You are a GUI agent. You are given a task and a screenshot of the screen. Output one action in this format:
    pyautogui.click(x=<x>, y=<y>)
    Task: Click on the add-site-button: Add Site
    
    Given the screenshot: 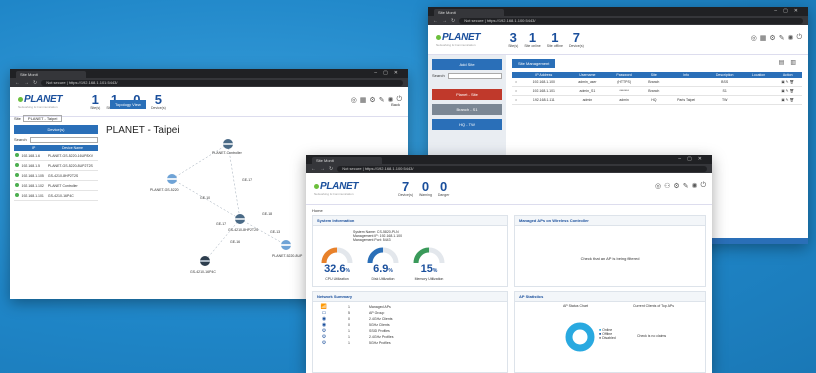 What is the action you would take?
    pyautogui.click(x=467, y=64)
    